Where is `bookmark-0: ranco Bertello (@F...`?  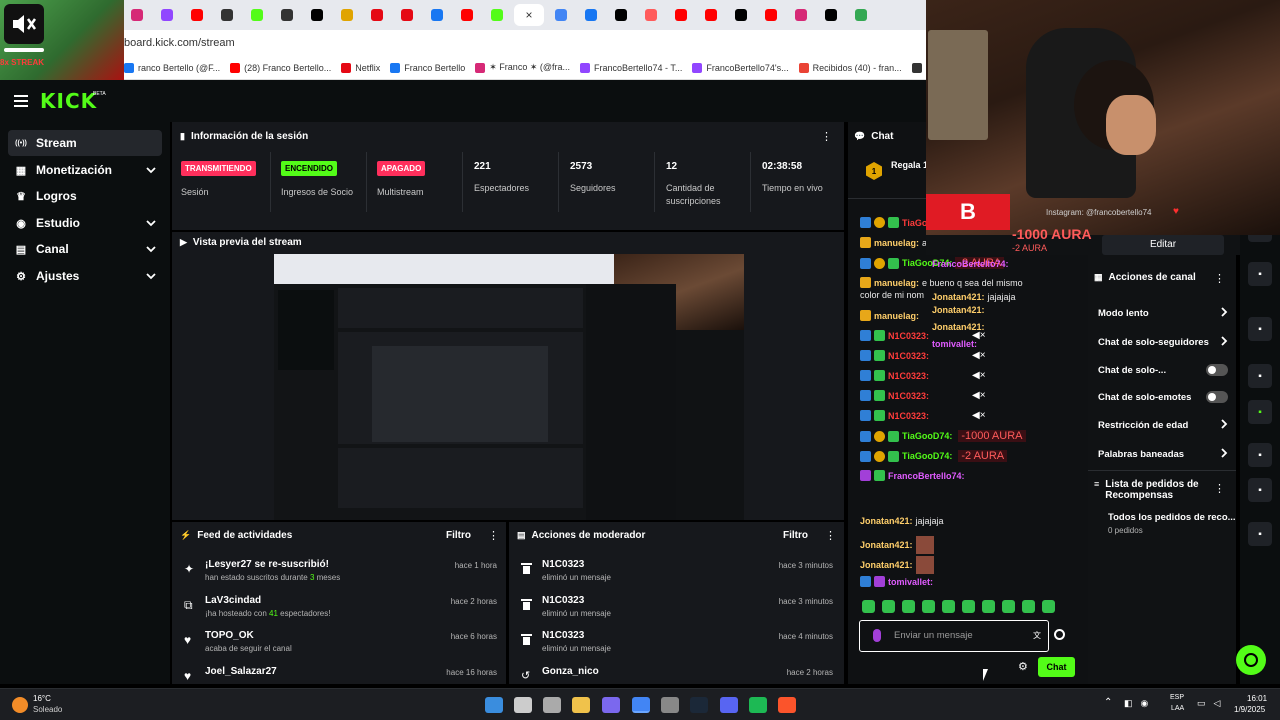
bookmark-0: ranco Bertello (@F... is located at coordinates (172, 67).